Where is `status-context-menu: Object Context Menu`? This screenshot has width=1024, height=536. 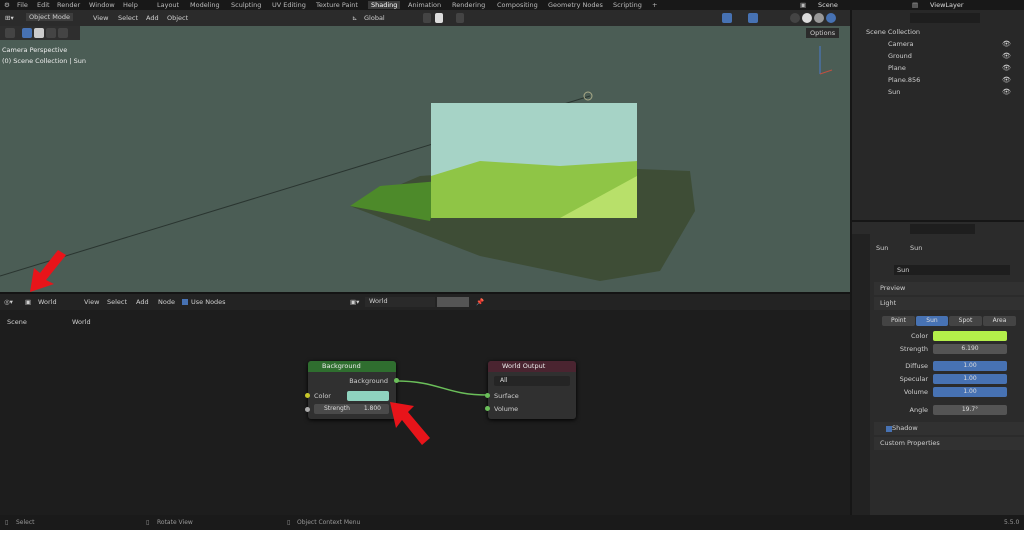
status-context-menu: Object Context Menu is located at coordinates (329, 522).